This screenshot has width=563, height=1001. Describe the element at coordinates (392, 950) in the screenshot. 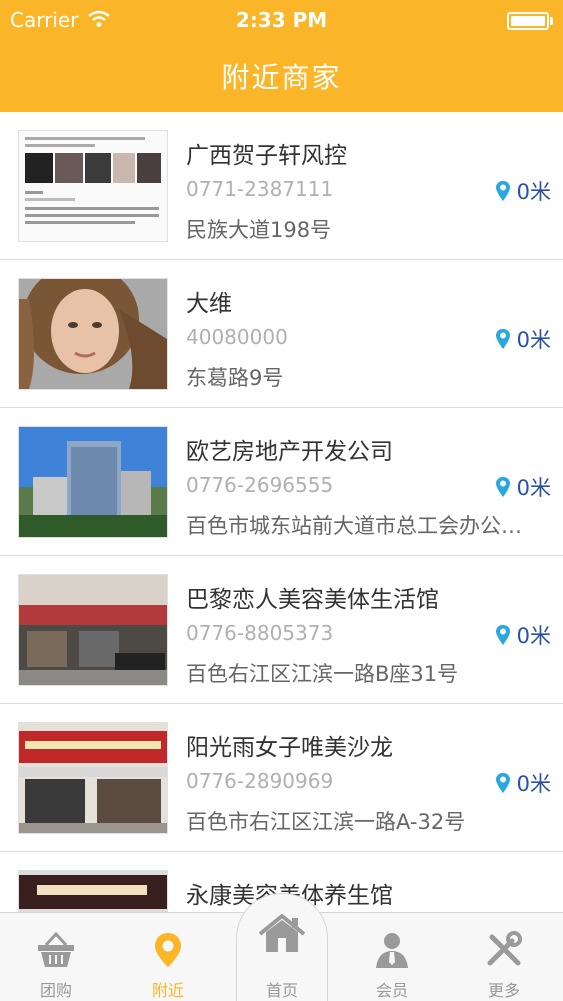

I see `member-icon` at that location.